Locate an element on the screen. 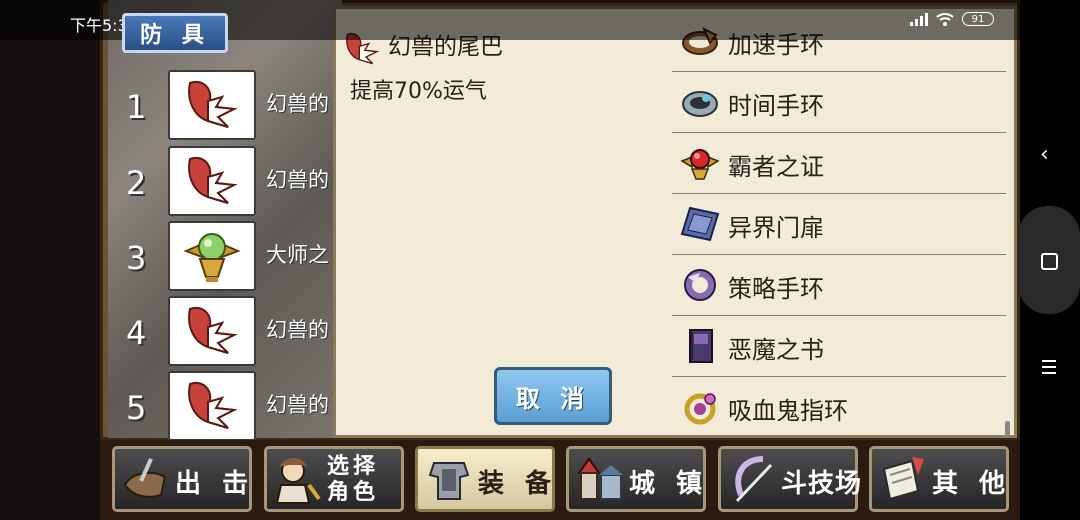  town-icon is located at coordinates (600, 478).